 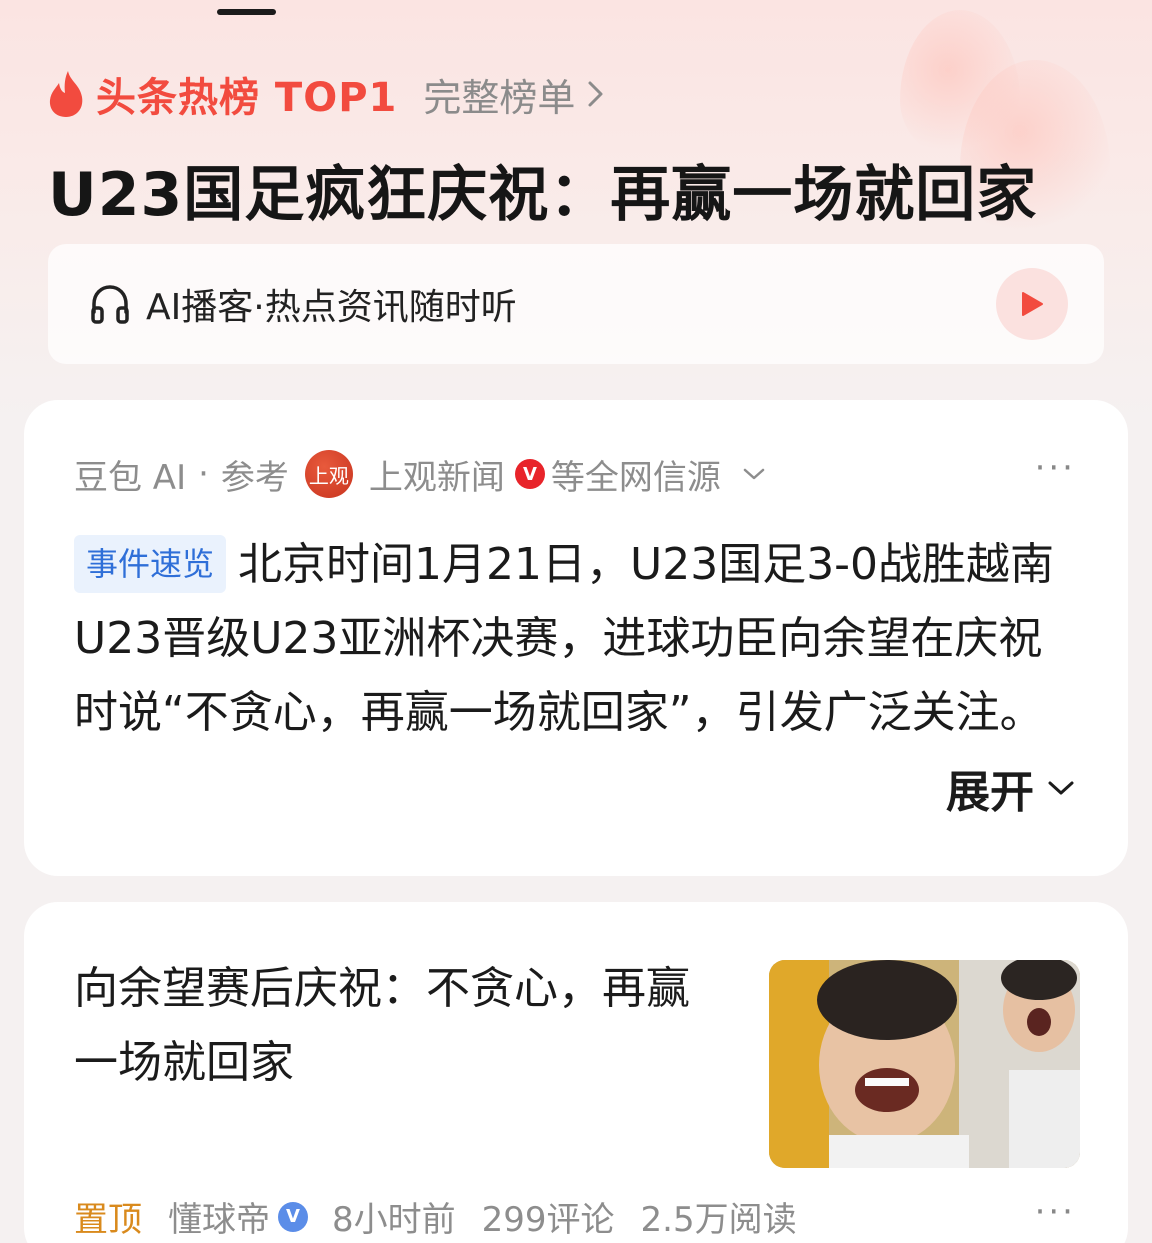 I want to click on expand-button: 展开, so click(x=1001, y=788).